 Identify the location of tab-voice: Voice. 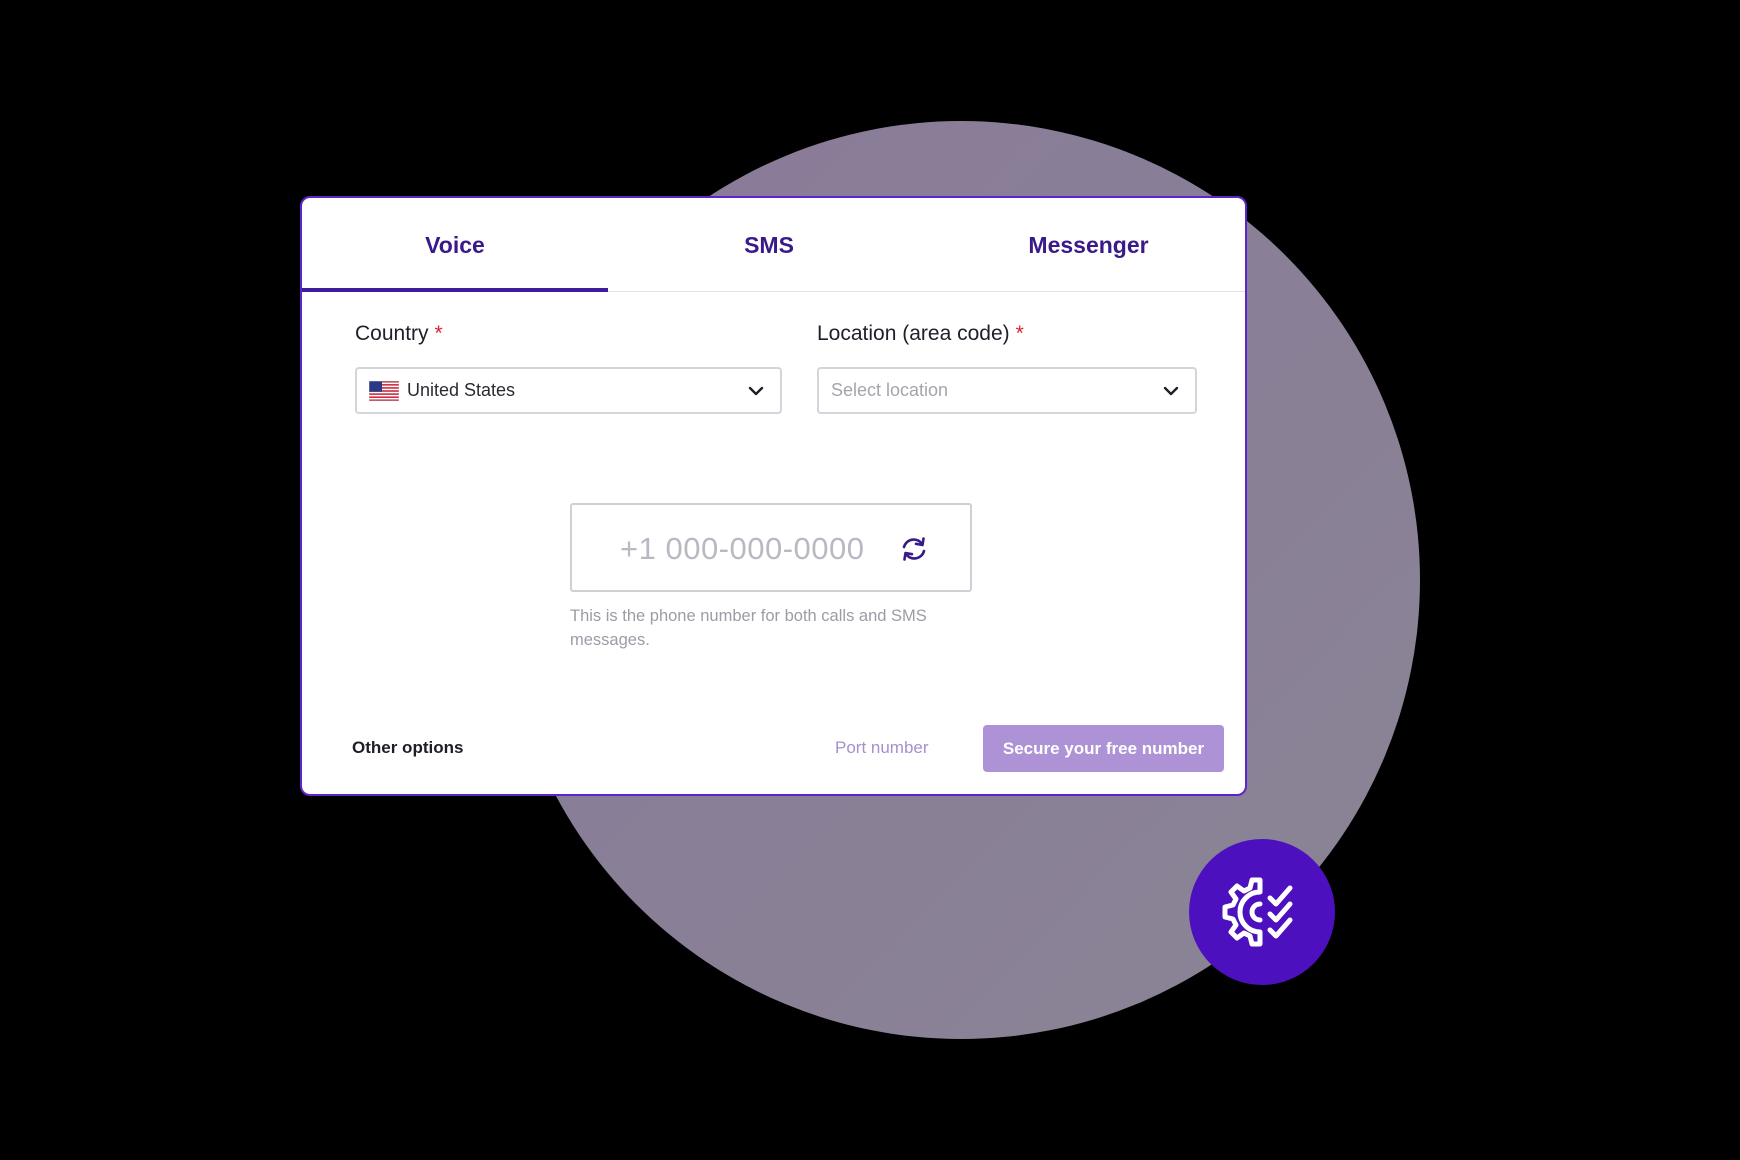
(455, 245).